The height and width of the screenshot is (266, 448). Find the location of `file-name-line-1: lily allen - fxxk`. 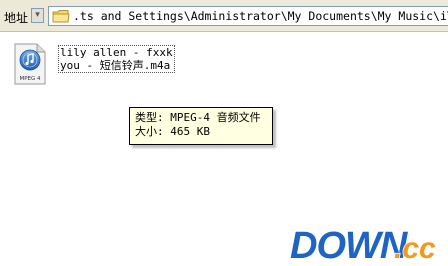

file-name-line-1: lily allen - fxxk is located at coordinates (116, 52).